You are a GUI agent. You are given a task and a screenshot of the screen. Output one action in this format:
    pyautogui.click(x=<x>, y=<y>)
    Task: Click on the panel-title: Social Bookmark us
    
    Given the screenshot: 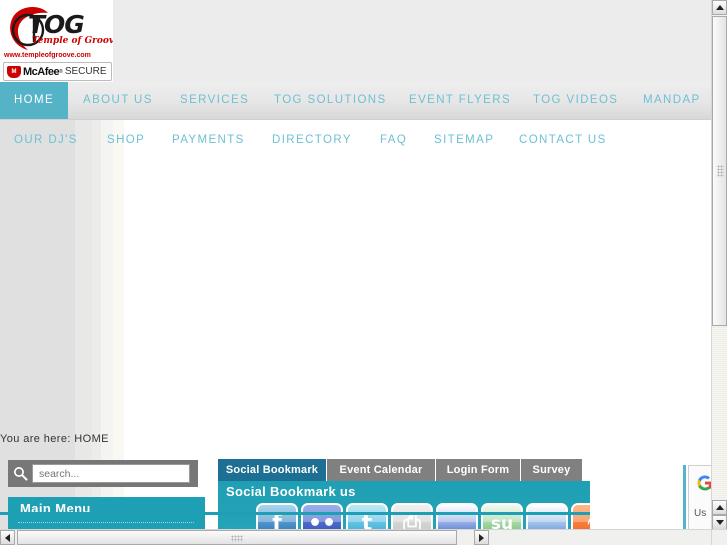 What is the action you would take?
    pyautogui.click(x=291, y=491)
    